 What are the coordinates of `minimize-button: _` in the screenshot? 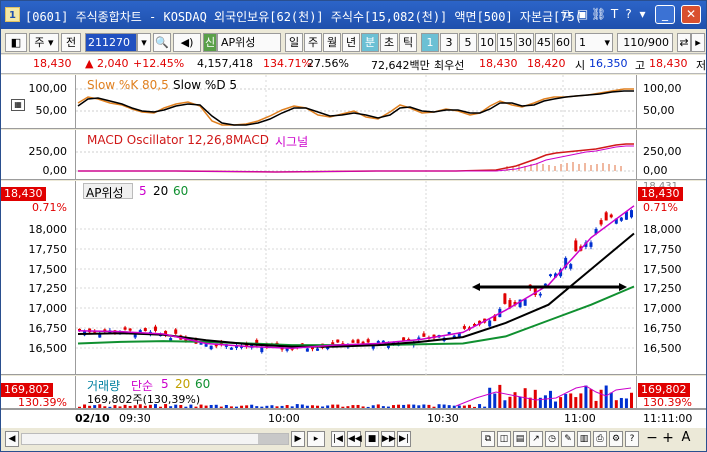 It's located at (665, 14).